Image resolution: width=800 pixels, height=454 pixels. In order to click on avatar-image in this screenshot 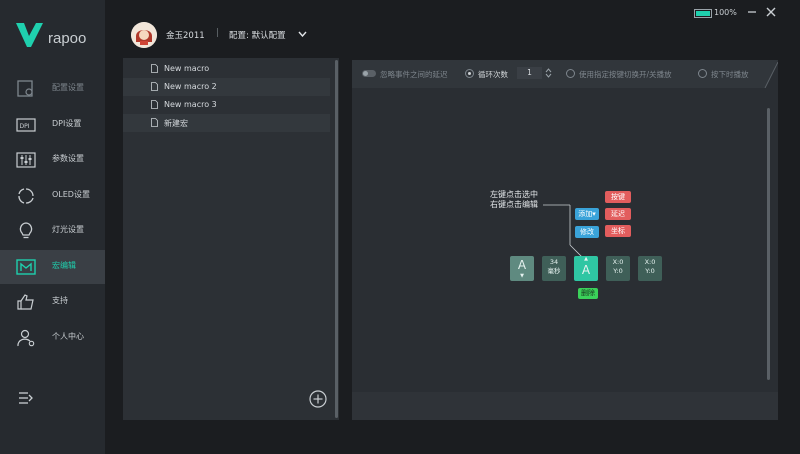, I will do `click(144, 35)`.